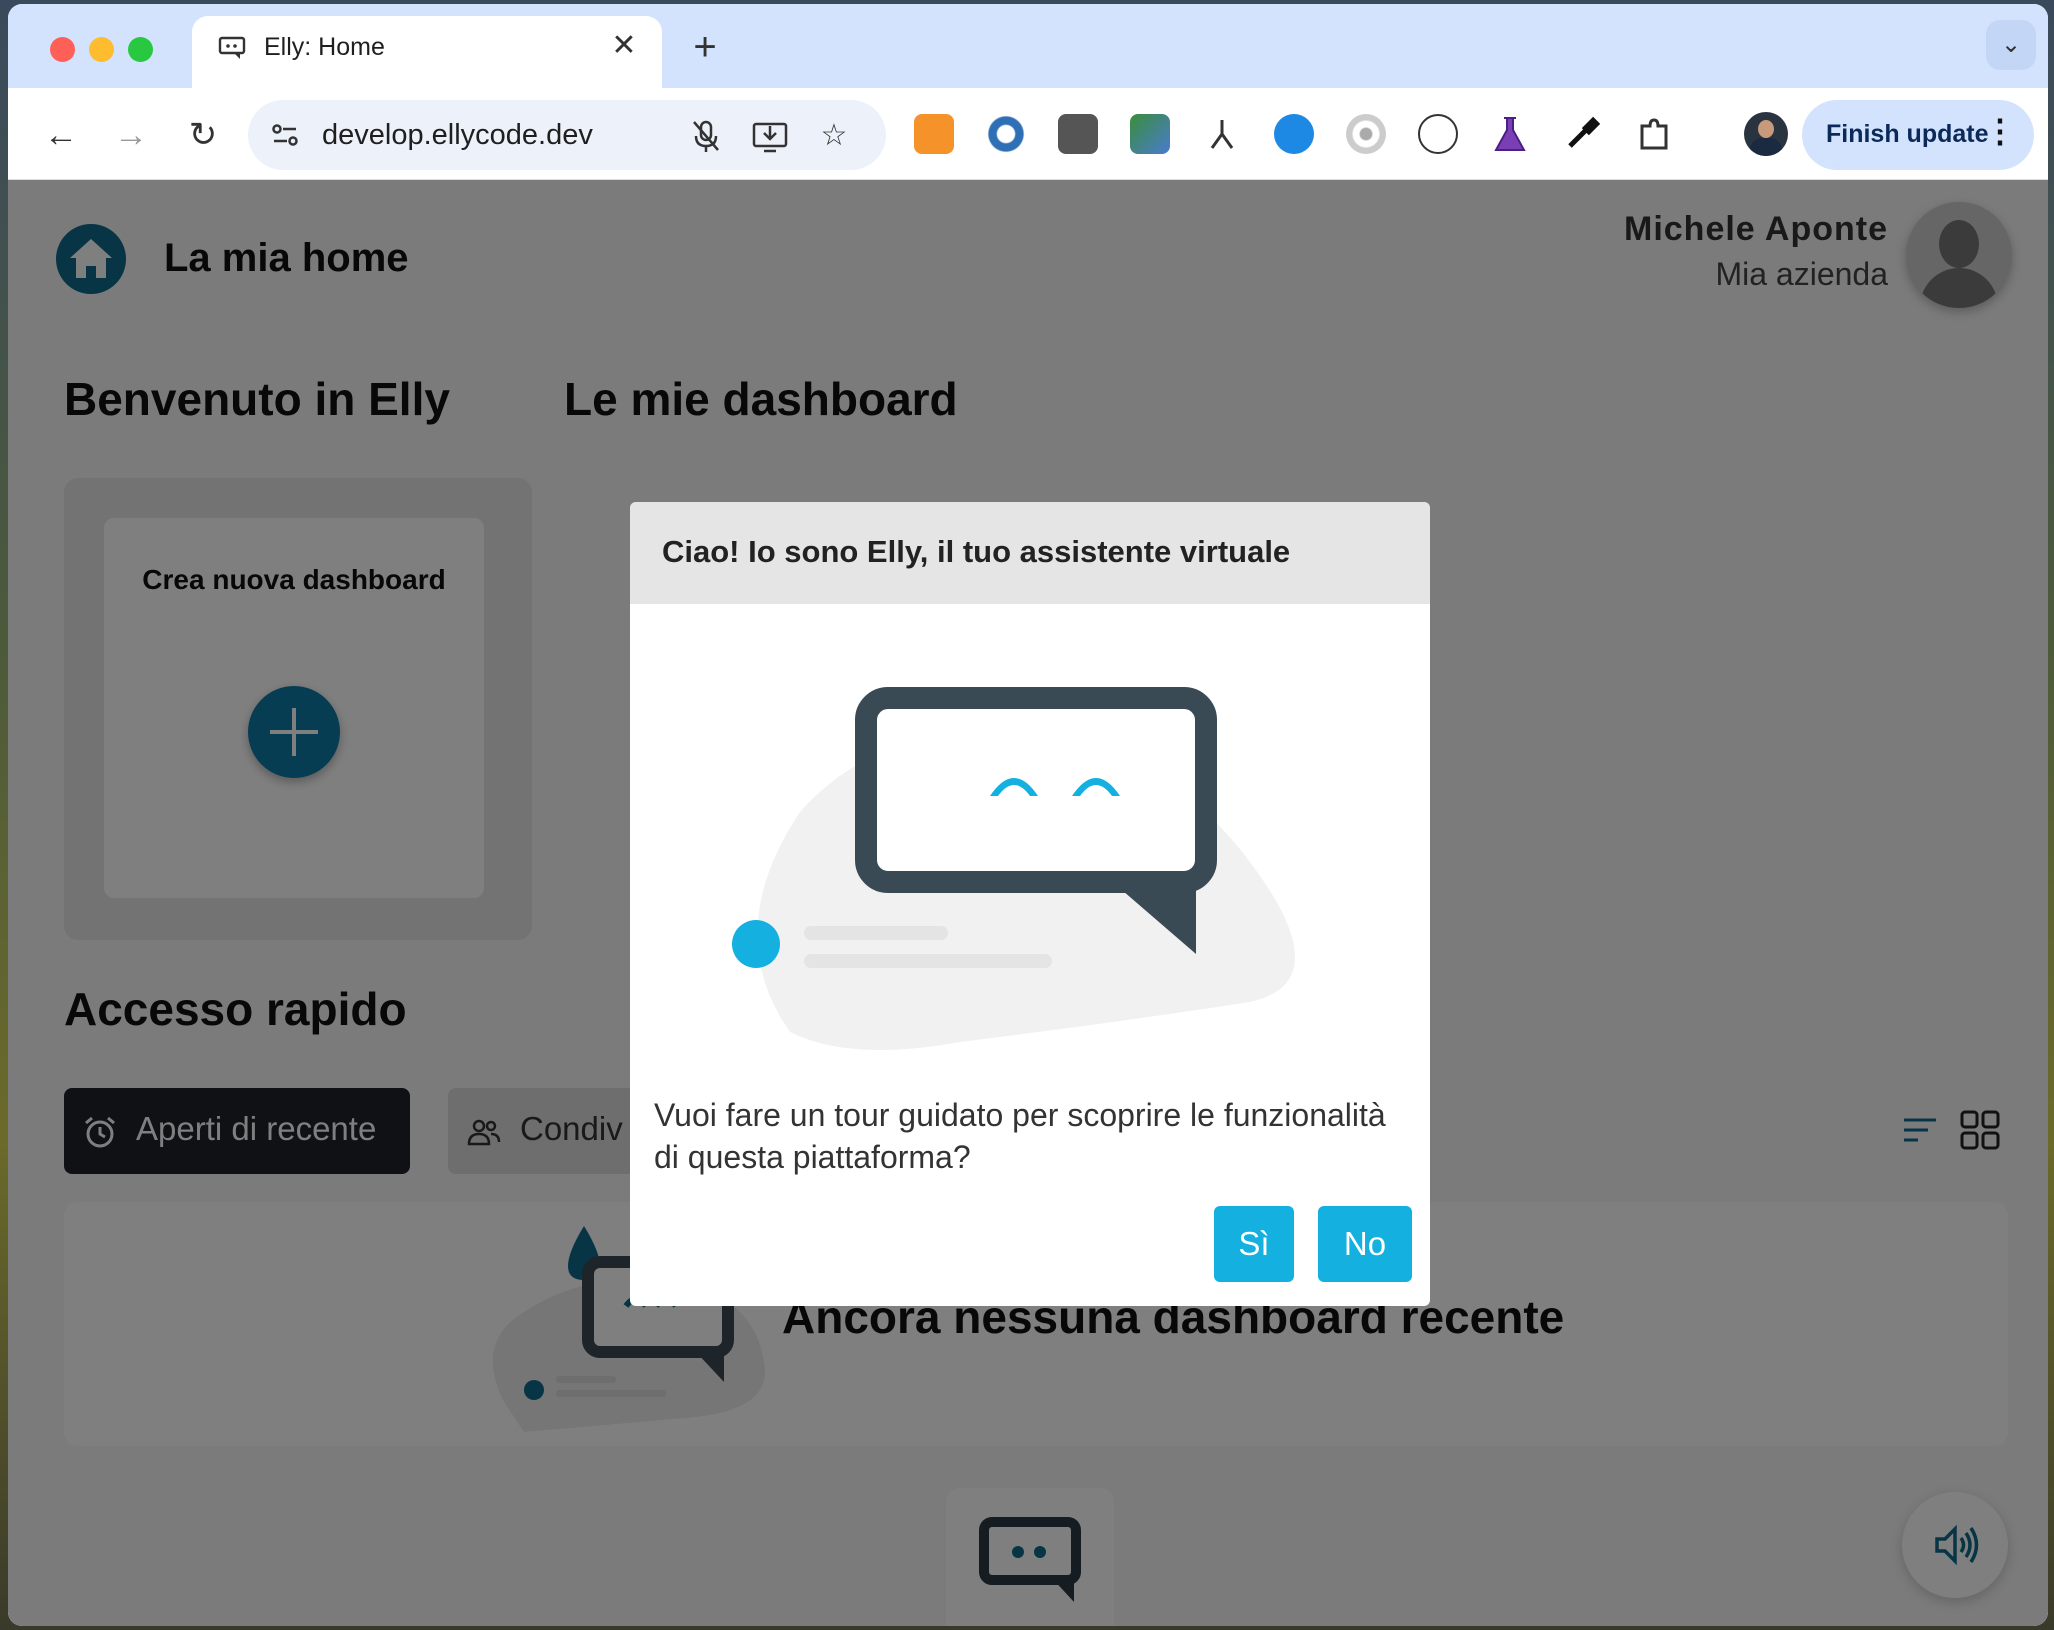 Image resolution: width=2054 pixels, height=1630 pixels. Describe the element at coordinates (457, 135) in the screenshot. I see `url-text: develop.ellycode.dev` at that location.